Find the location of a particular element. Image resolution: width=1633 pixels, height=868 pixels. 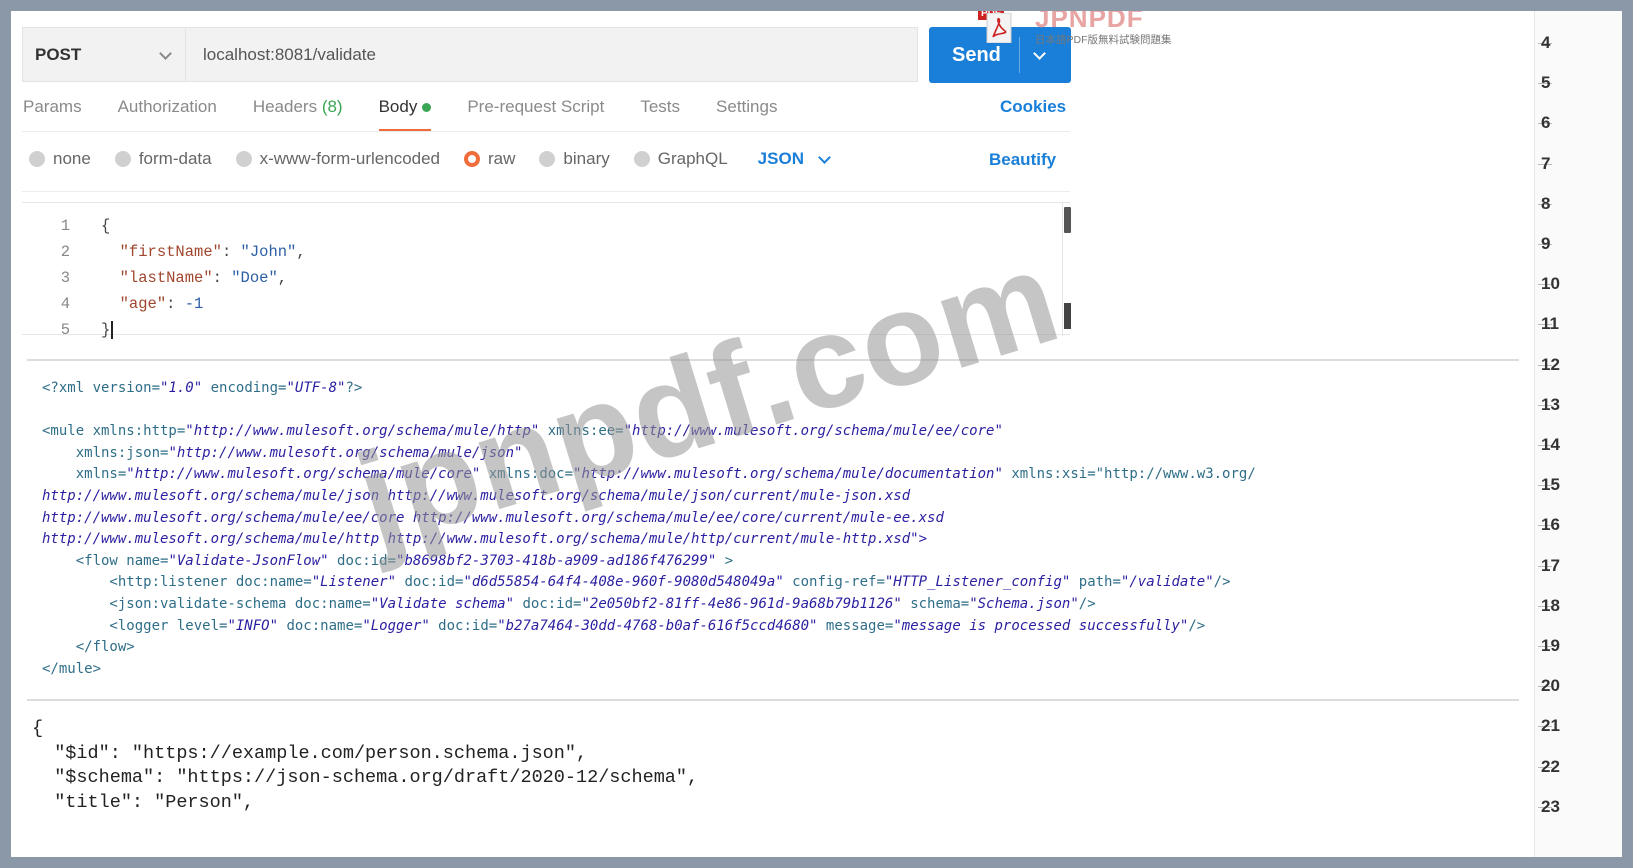

url-input: localhost:8081/validate is located at coordinates (281, 55).